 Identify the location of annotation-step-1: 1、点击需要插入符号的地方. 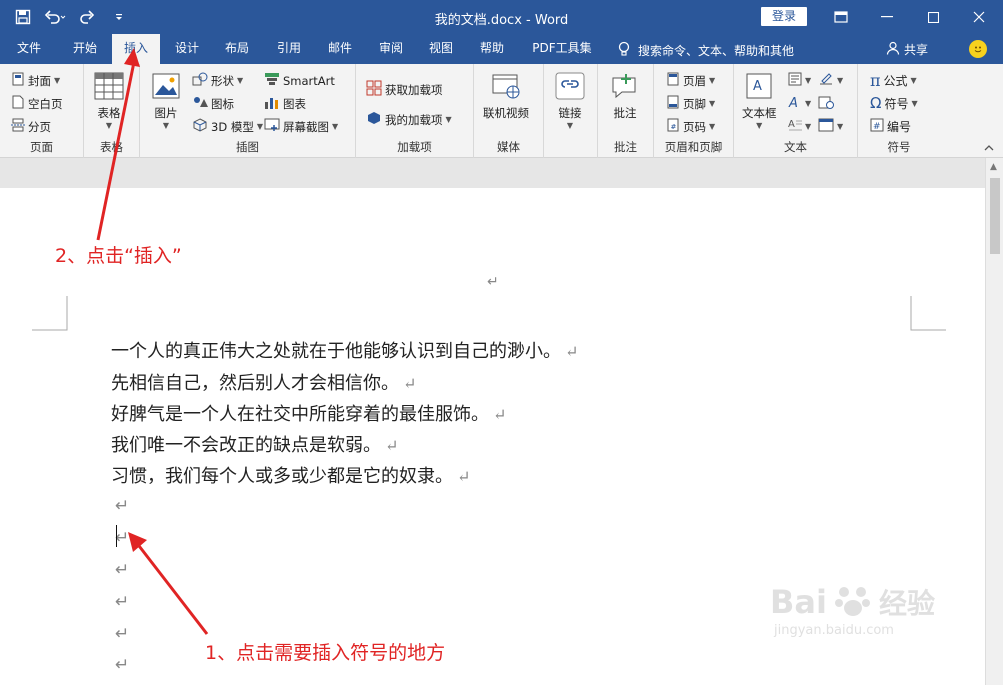
(325, 653).